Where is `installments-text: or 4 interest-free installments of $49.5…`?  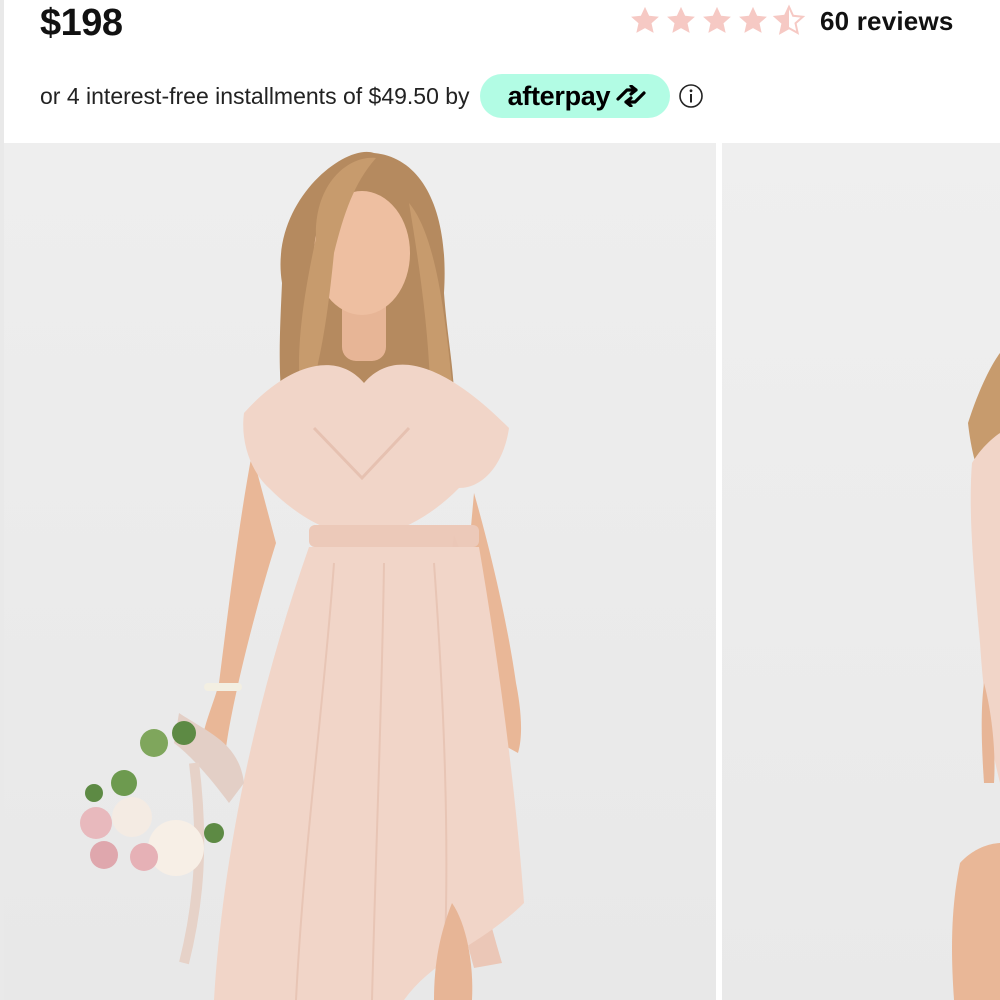
installments-text: or 4 interest-free installments of $49.5… is located at coordinates (255, 95).